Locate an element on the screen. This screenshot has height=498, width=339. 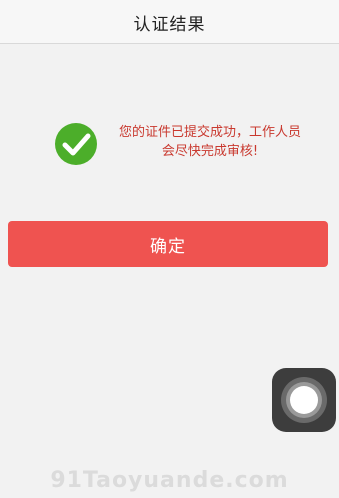
assistive-touch-button is located at coordinates (304, 400).